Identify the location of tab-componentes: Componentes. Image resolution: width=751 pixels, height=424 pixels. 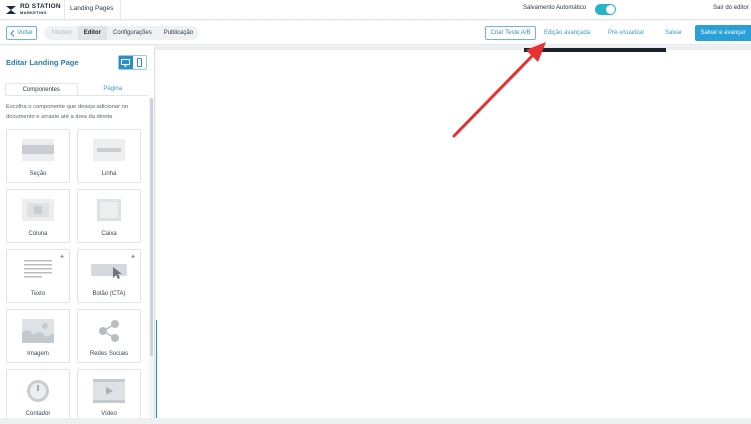
(41, 89).